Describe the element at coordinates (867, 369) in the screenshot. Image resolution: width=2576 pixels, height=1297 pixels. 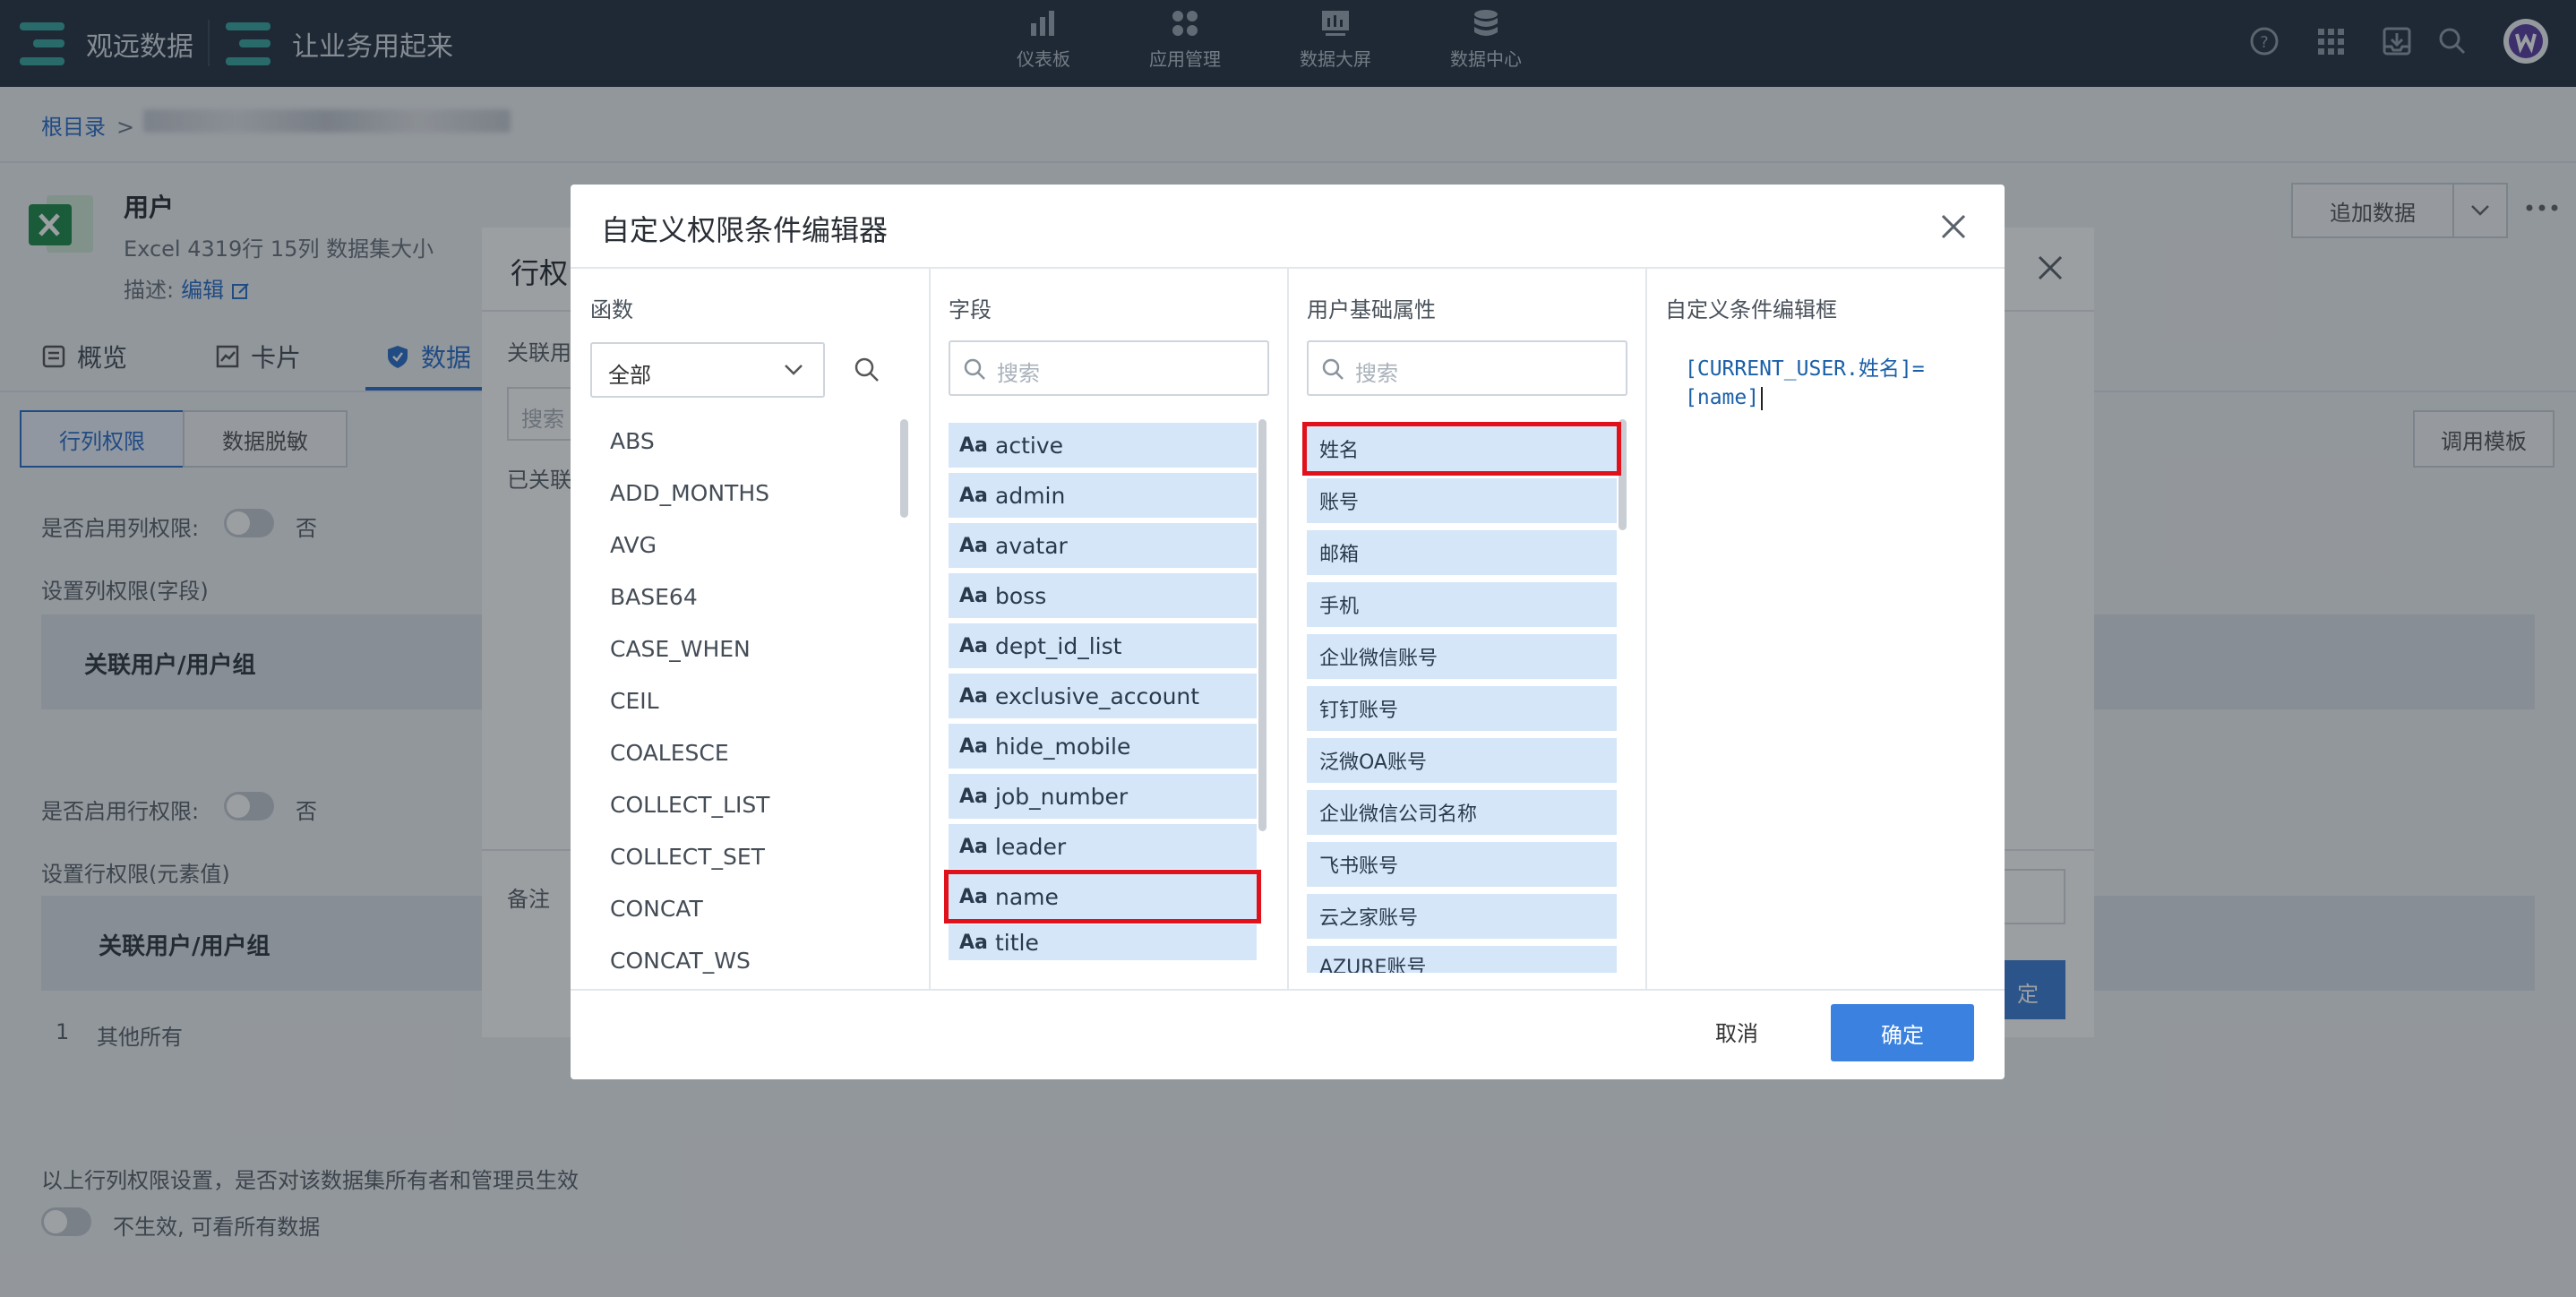
I see `function-search-icon` at that location.